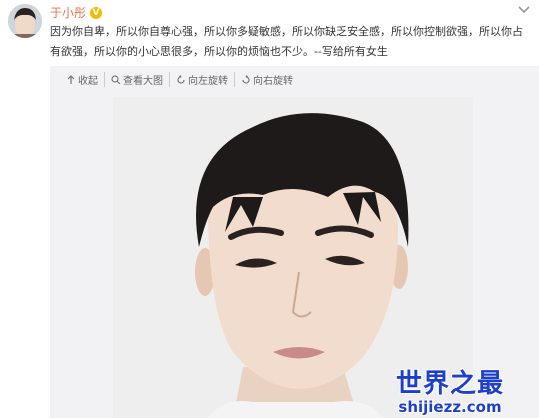 The width and height of the screenshot is (539, 418). I want to click on rotate-right-button: 向右旋转, so click(266, 79).